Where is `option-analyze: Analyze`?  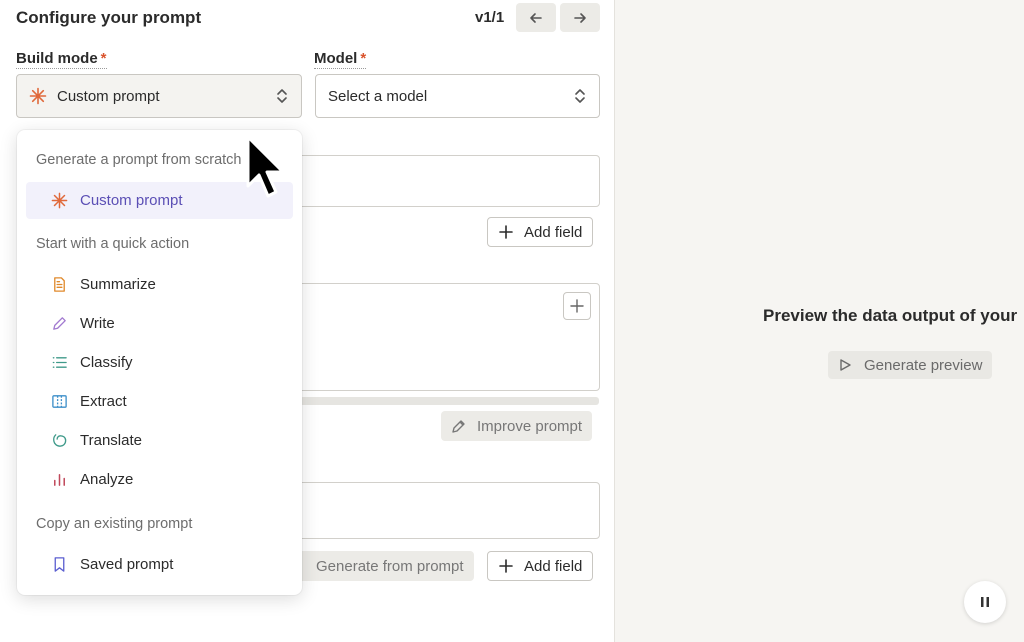
option-analyze: Analyze is located at coordinates (159, 479).